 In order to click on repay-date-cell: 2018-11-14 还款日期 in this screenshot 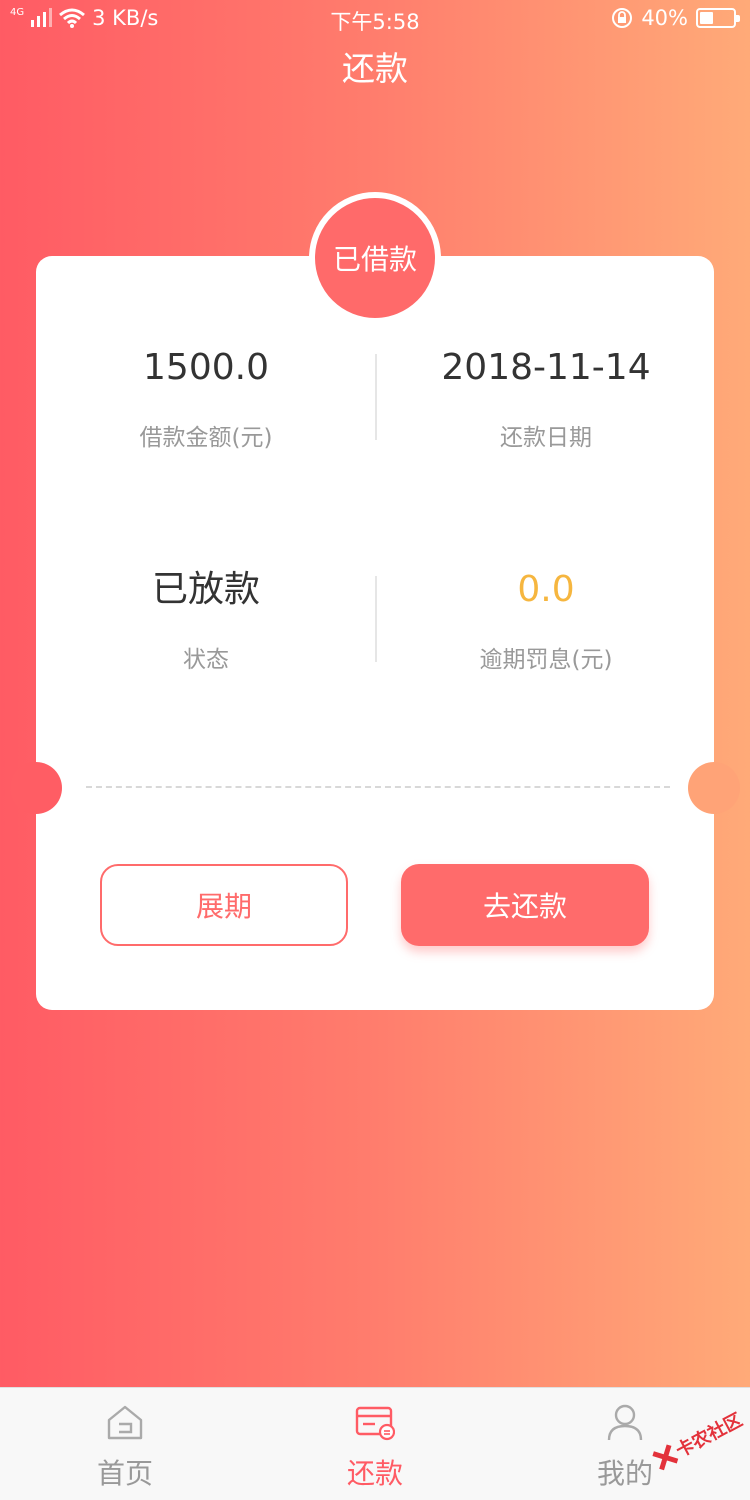, I will do `click(546, 399)`.